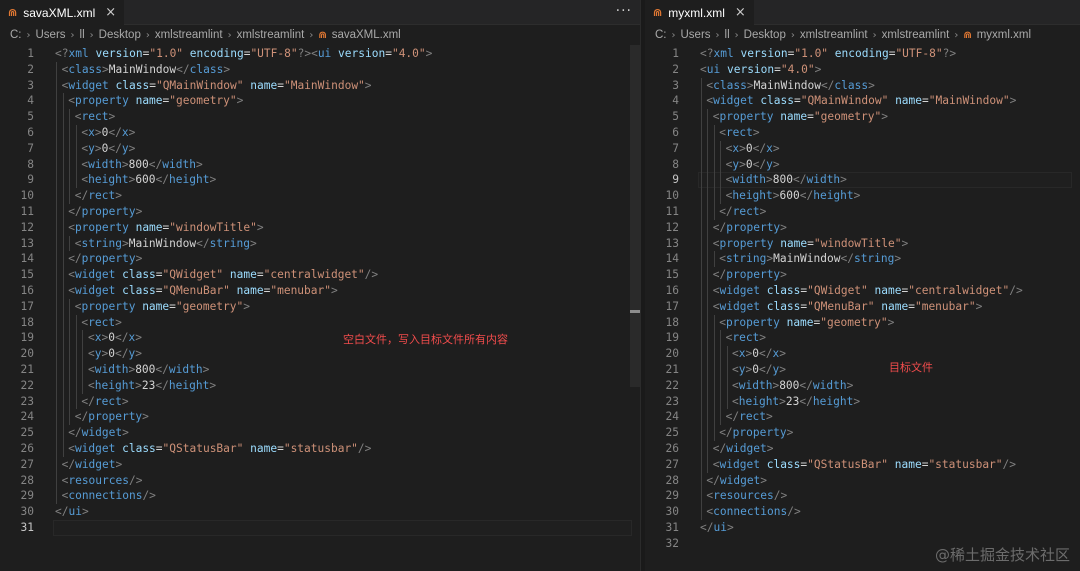  I want to click on code-line: 6 <x>0</x>, so click(320, 133).